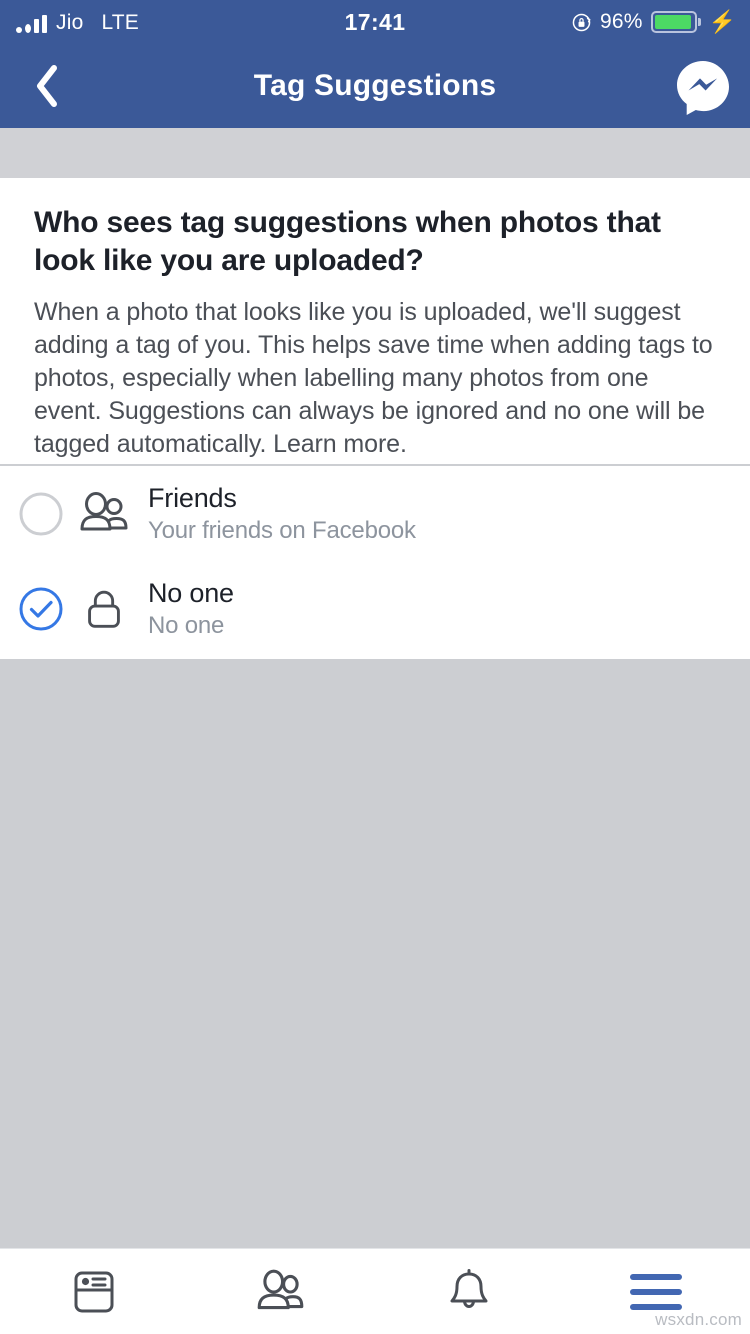  I want to click on option-text-no-one: No one No one, so click(191, 609).